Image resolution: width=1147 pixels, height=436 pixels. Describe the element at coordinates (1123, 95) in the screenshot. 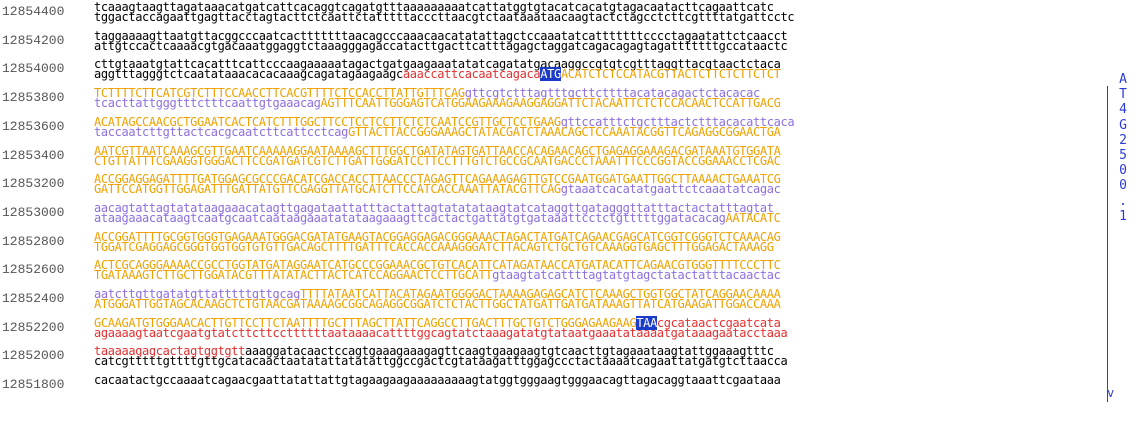

I see `gene-label-char: T` at that location.